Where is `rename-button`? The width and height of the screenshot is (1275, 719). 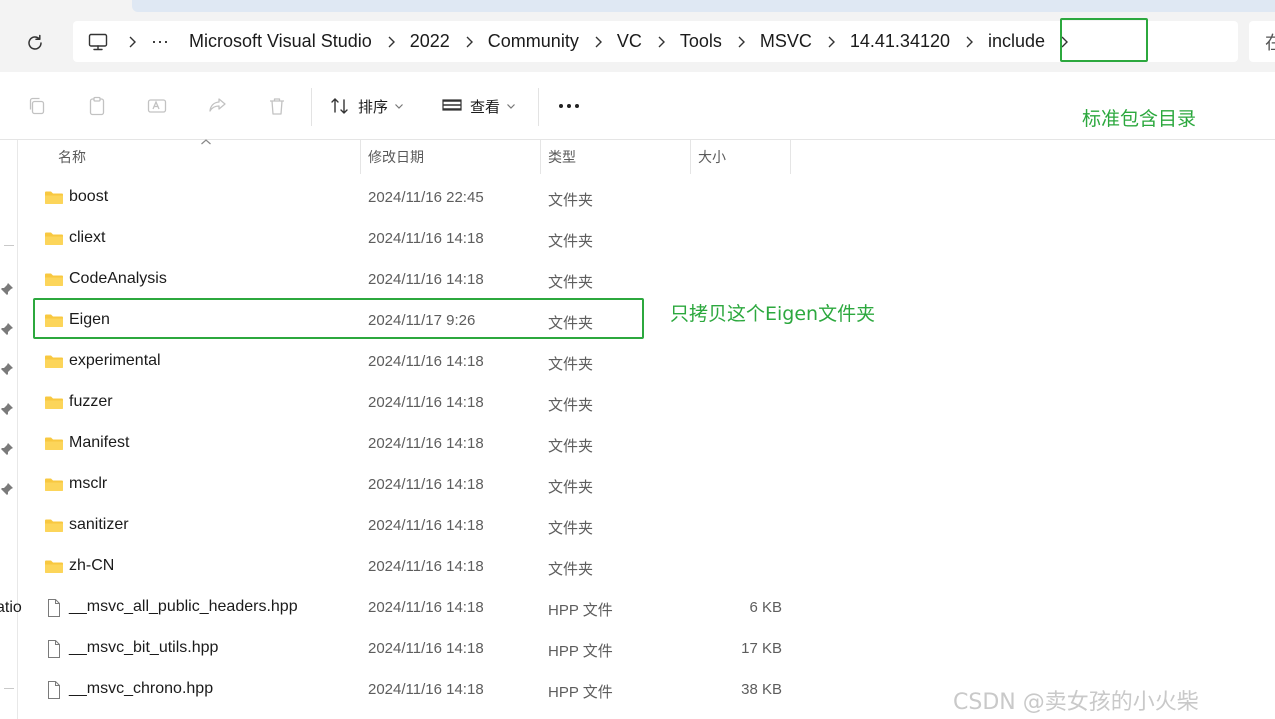
rename-button is located at coordinates (157, 106).